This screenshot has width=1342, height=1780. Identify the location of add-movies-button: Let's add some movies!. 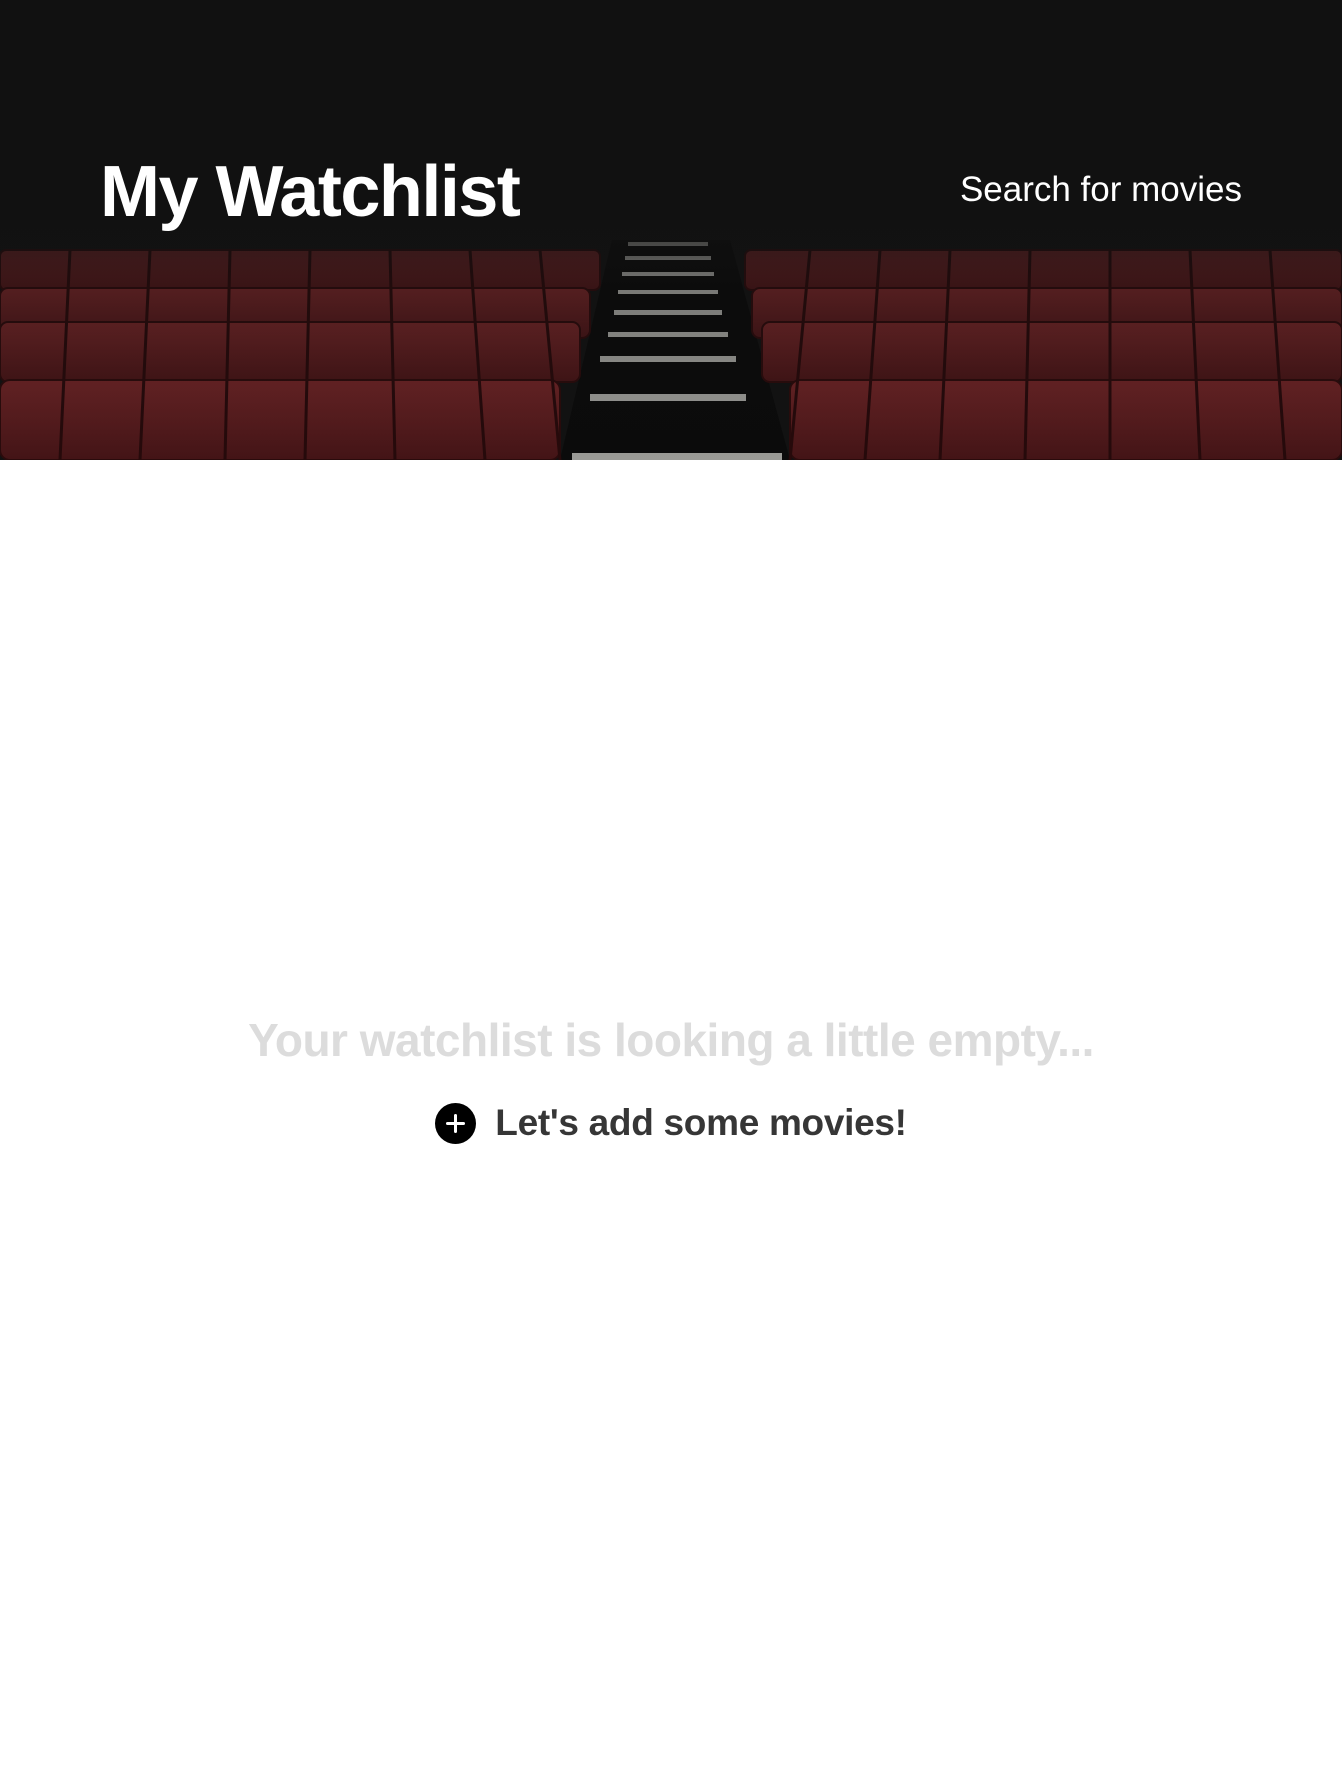
(671, 1123).